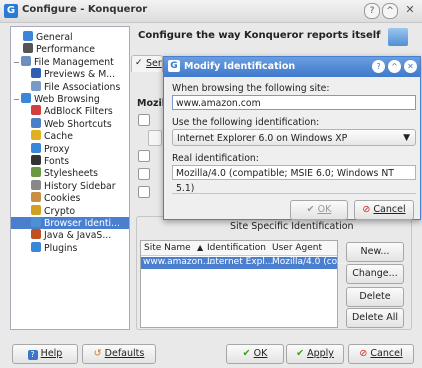 The height and width of the screenshot is (368, 422). What do you see at coordinates (200, 247) in the screenshot?
I see `sort-ascending-icon: ▲` at bounding box center [200, 247].